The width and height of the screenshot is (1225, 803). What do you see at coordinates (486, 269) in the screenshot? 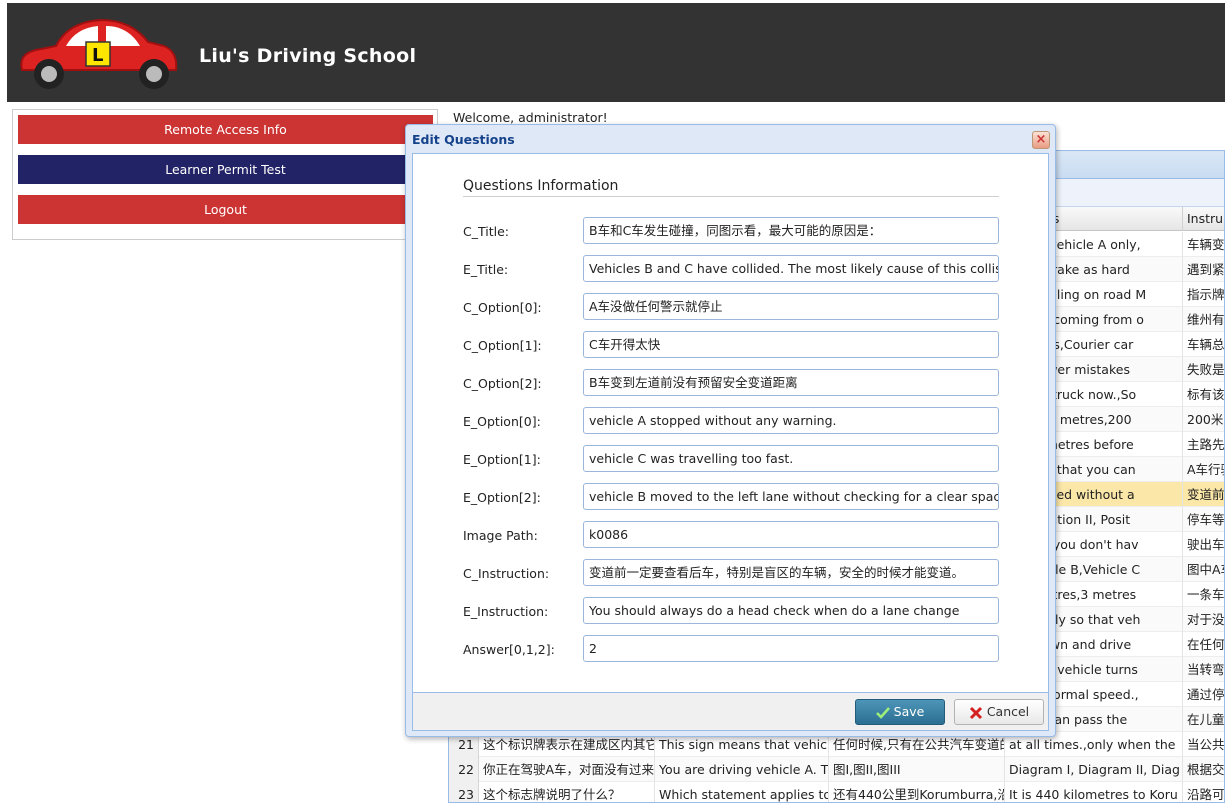
I see `field-label: E_Title:` at bounding box center [486, 269].